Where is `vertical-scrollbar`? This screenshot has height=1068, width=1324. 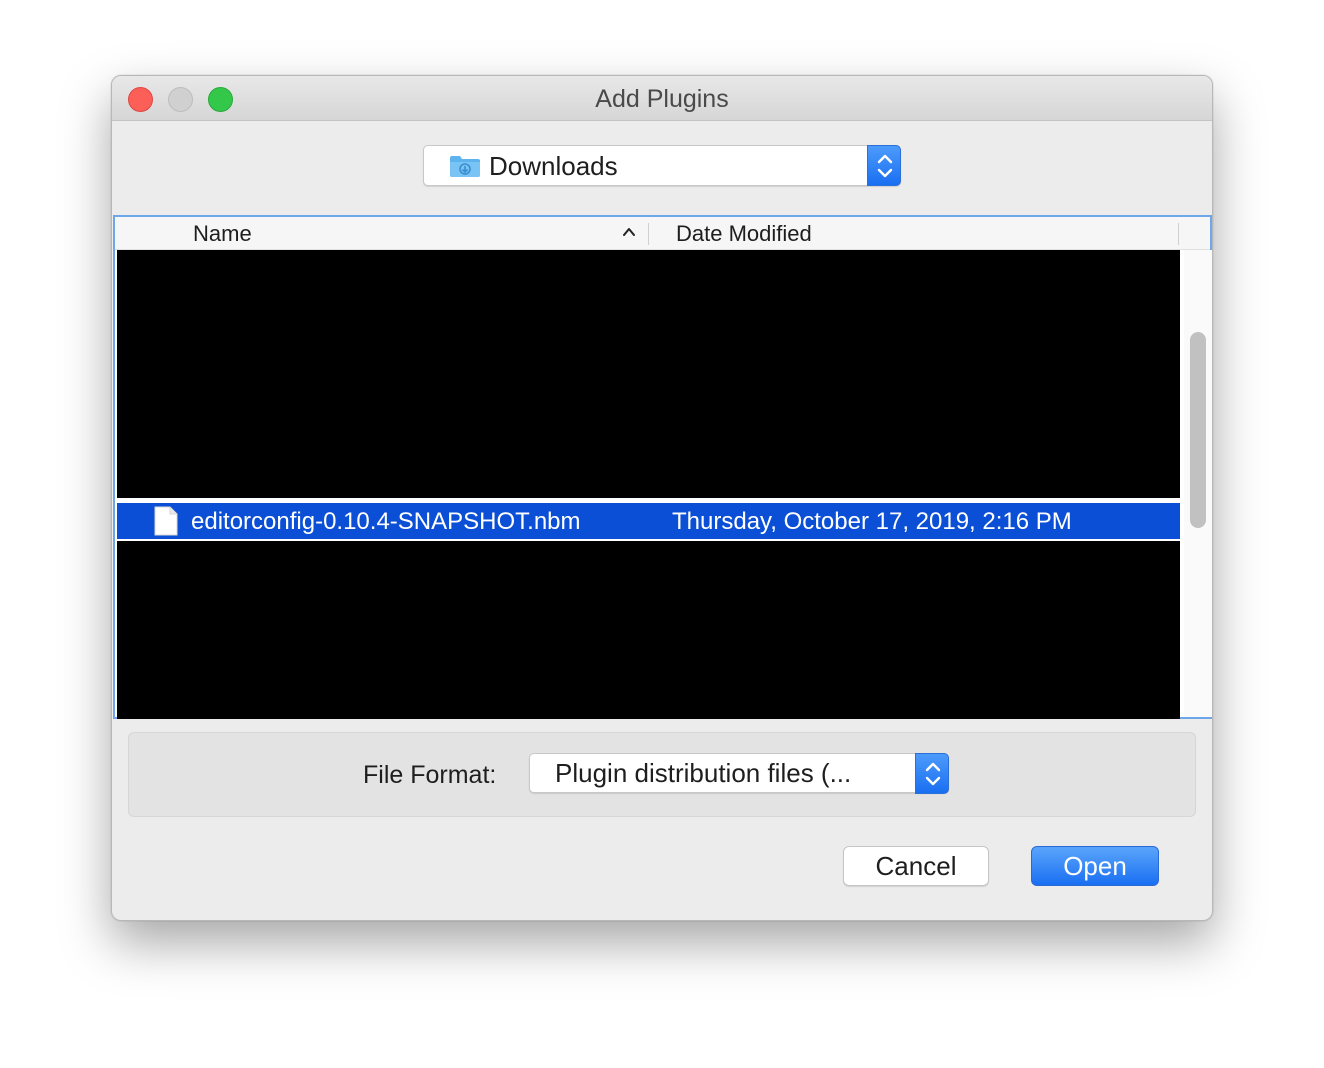
vertical-scrollbar is located at coordinates (1198, 483).